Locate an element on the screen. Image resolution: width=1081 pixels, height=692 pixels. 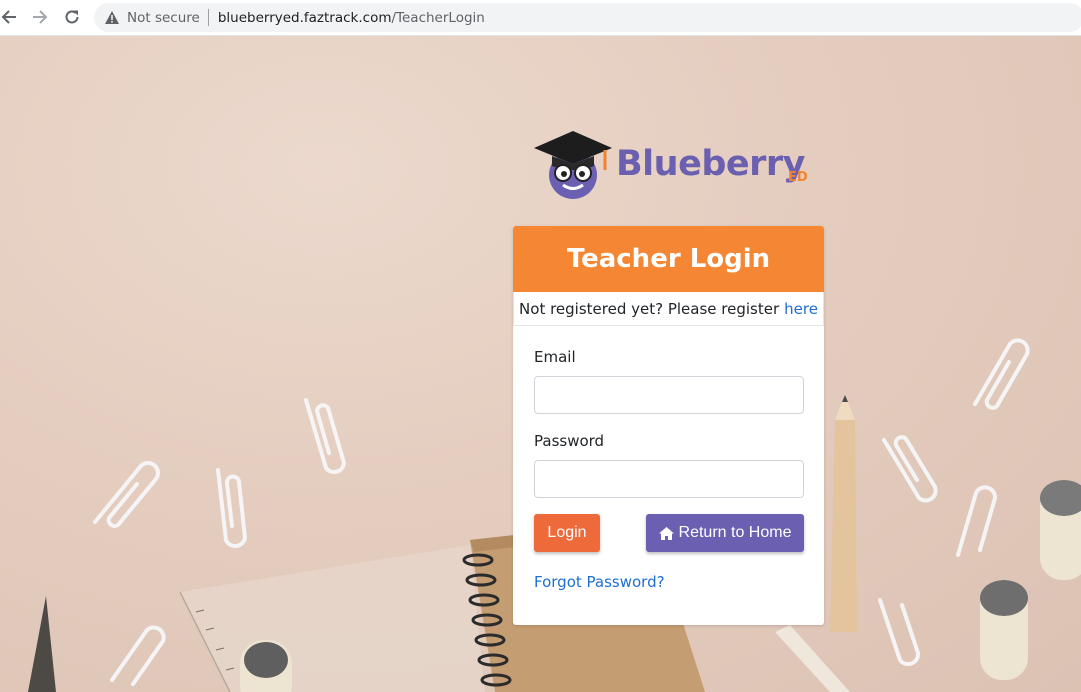
email-label: Email is located at coordinates (555, 357).